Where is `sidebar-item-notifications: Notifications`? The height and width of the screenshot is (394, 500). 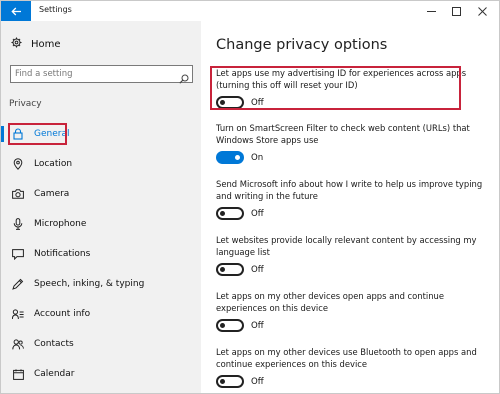 sidebar-item-notifications: Notifications is located at coordinates (101, 254).